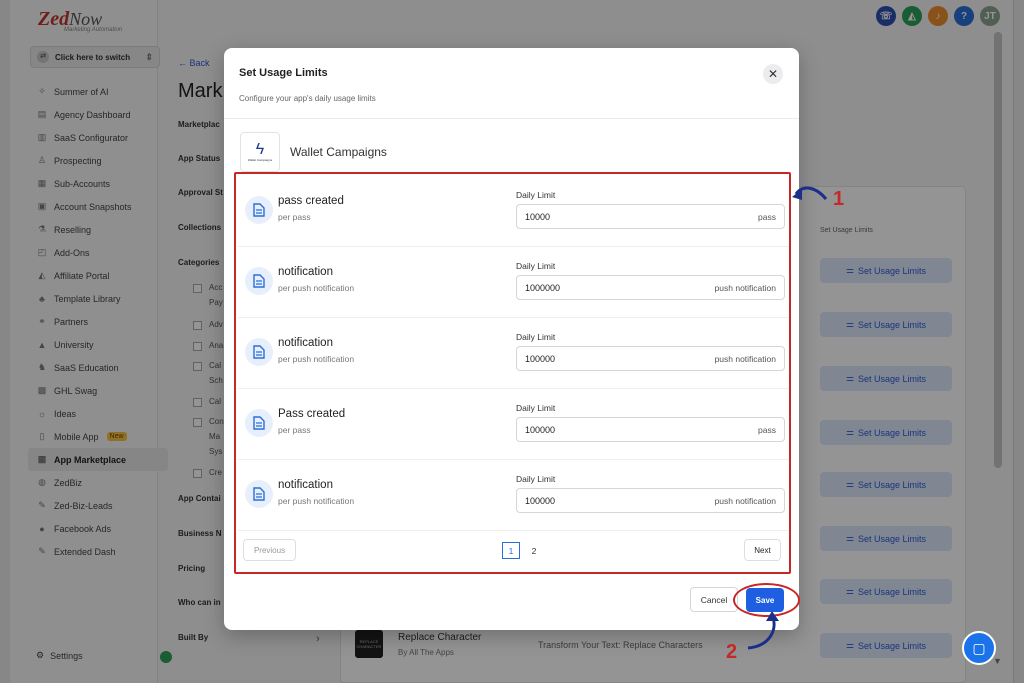 This screenshot has width=1024, height=683. Describe the element at coordinates (732, 652) in the screenshot. I see `step-2-callout: 2` at that location.